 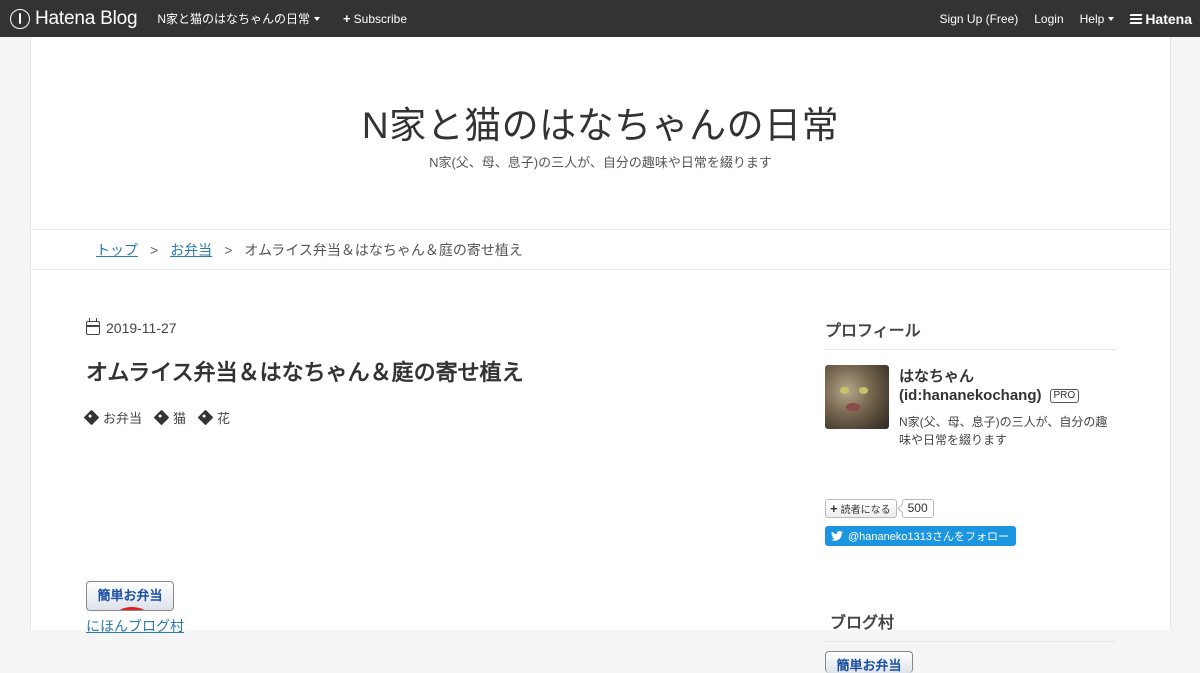 What do you see at coordinates (600, 249) in the screenshot?
I see `breadcrumb: トップ > お弁当 > オムライス弁当＆はなちゃん＆庭の寄せ植え` at bounding box center [600, 249].